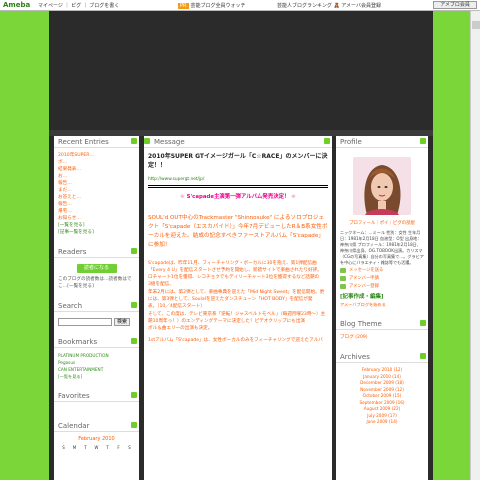 The height and width of the screenshot is (480, 480). I want to click on profile-links: プロフィール｜ポイ｜ピグの部屋, so click(382, 223).